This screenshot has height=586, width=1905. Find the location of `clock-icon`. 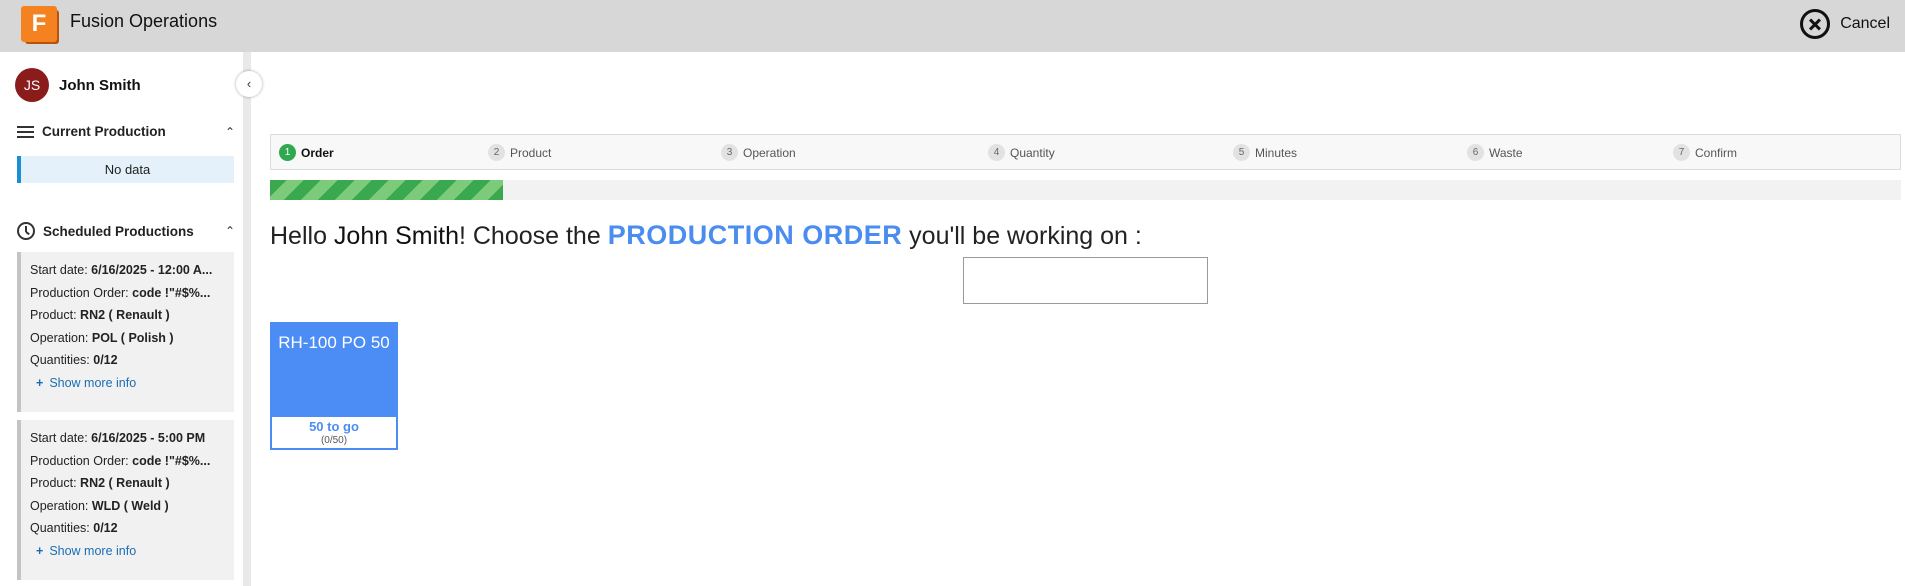

clock-icon is located at coordinates (26, 231).